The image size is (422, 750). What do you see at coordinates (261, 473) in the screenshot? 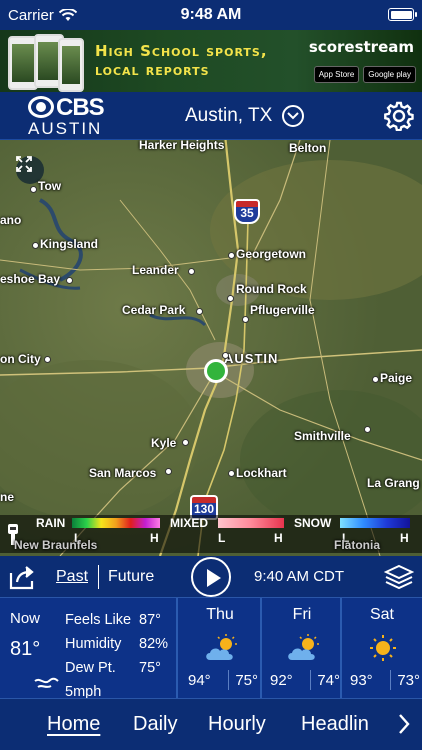
I see `map-label-lockhart: Lockhart` at bounding box center [261, 473].